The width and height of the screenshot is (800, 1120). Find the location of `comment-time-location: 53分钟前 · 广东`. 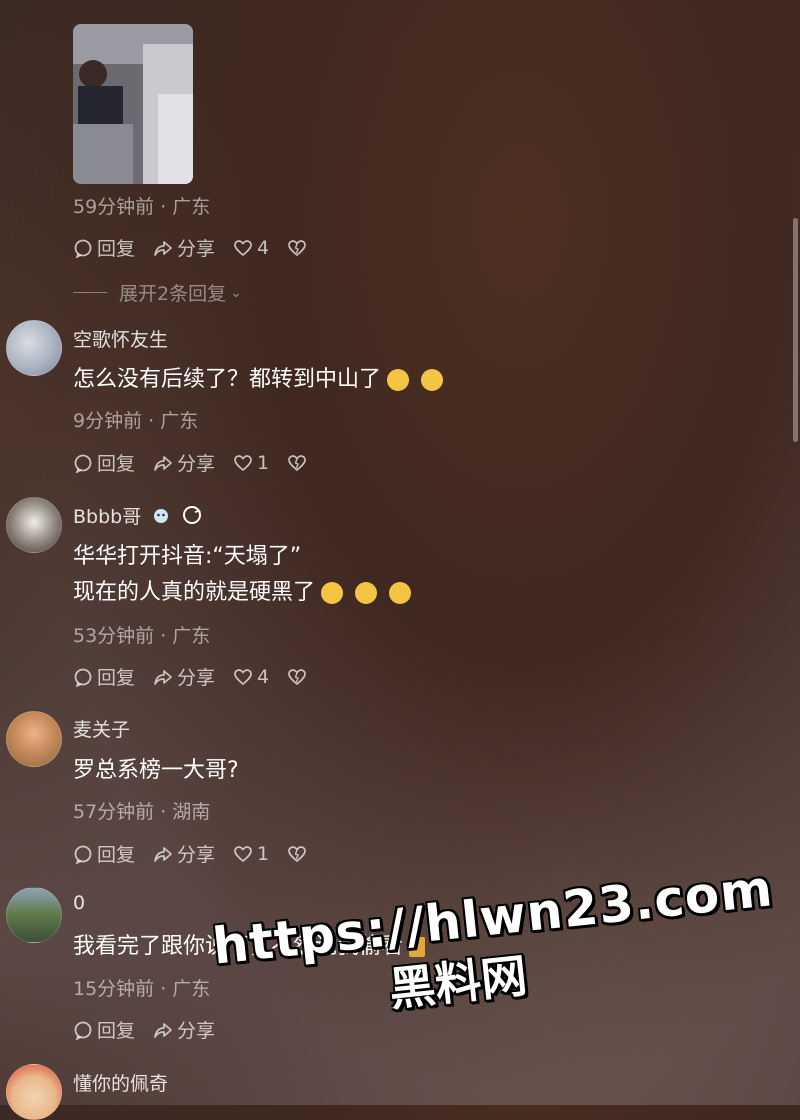

comment-time-location: 53分钟前 · 广东 is located at coordinates (142, 636).